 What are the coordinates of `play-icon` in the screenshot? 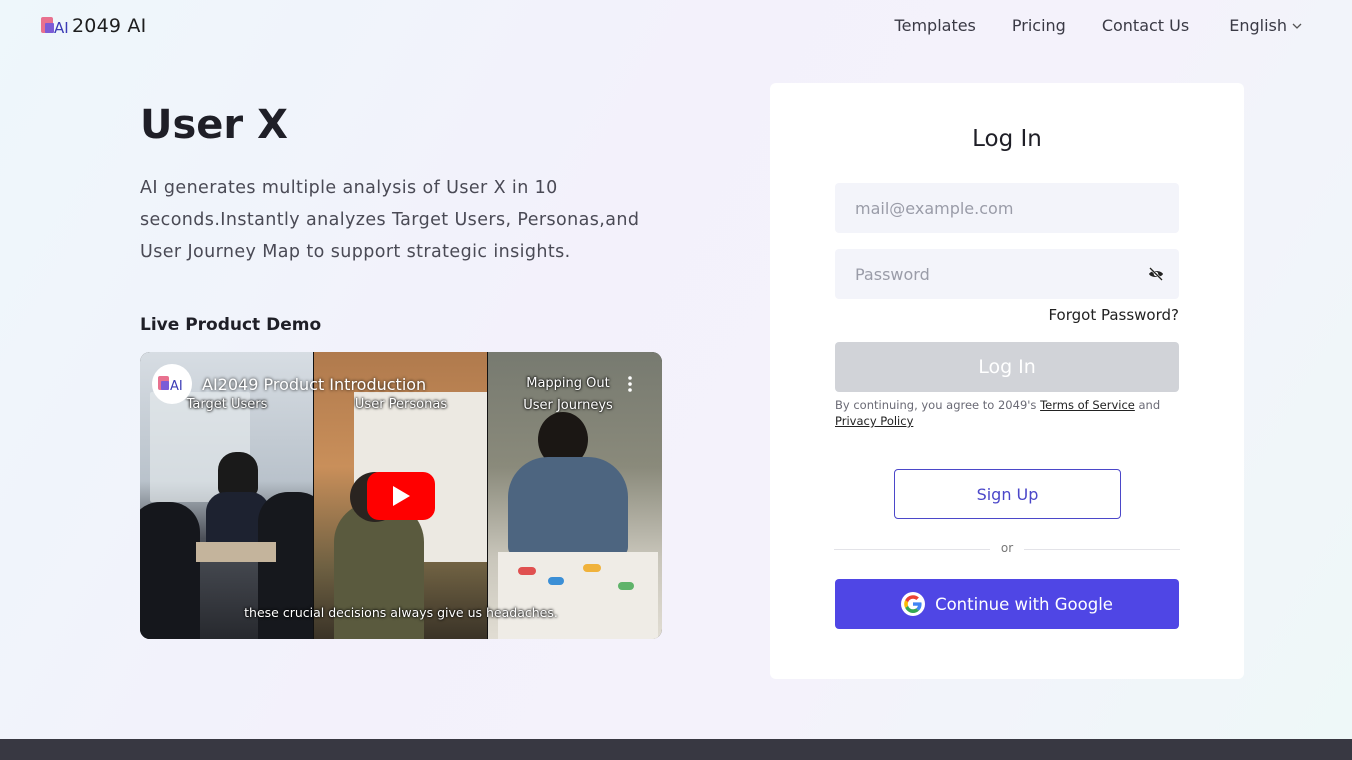 It's located at (401, 496).